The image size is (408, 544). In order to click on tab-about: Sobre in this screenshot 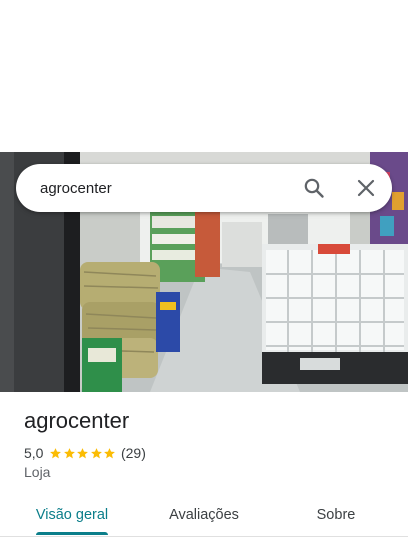, I will do `click(336, 515)`.